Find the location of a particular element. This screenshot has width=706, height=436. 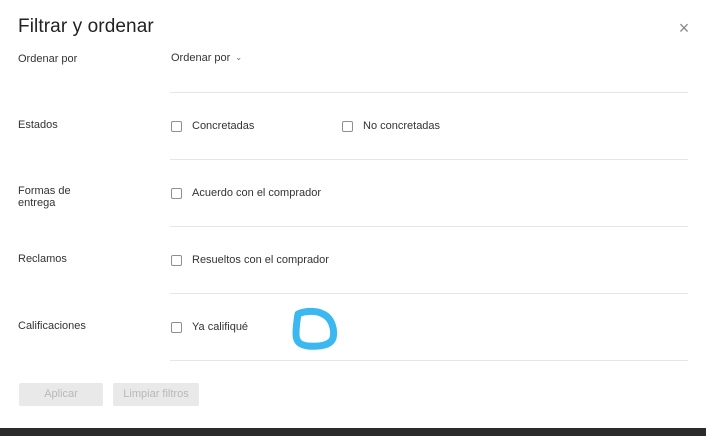

apply-button: Aplicar is located at coordinates (61, 394).